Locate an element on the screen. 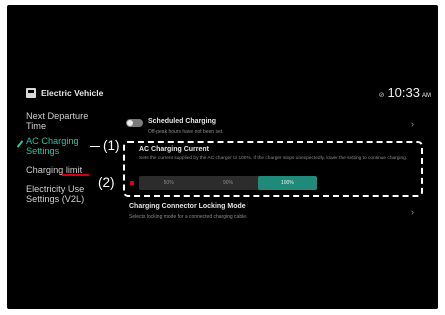 The width and height of the screenshot is (445, 315). option-90-percent: 90% is located at coordinates (227, 183).